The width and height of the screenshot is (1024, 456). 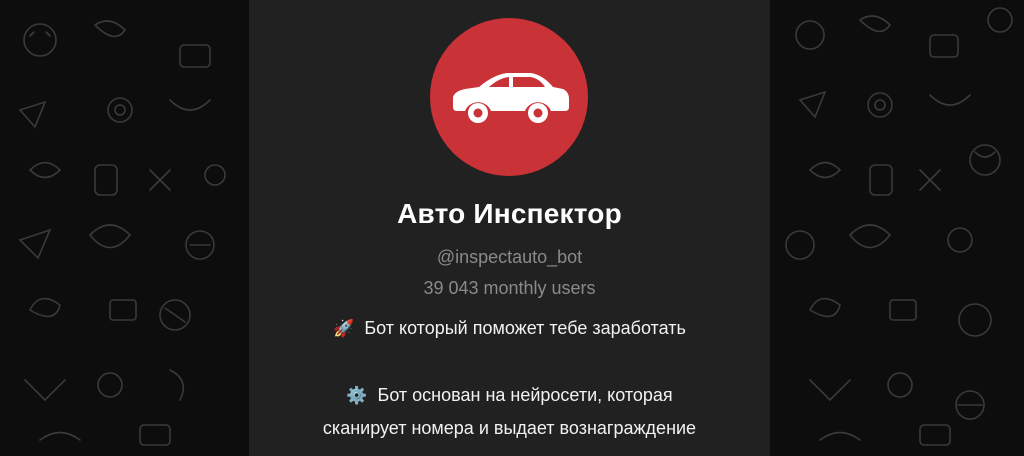 I want to click on description-line-3: сканирует номера и выдает вознаграждение, so click(x=509, y=428).